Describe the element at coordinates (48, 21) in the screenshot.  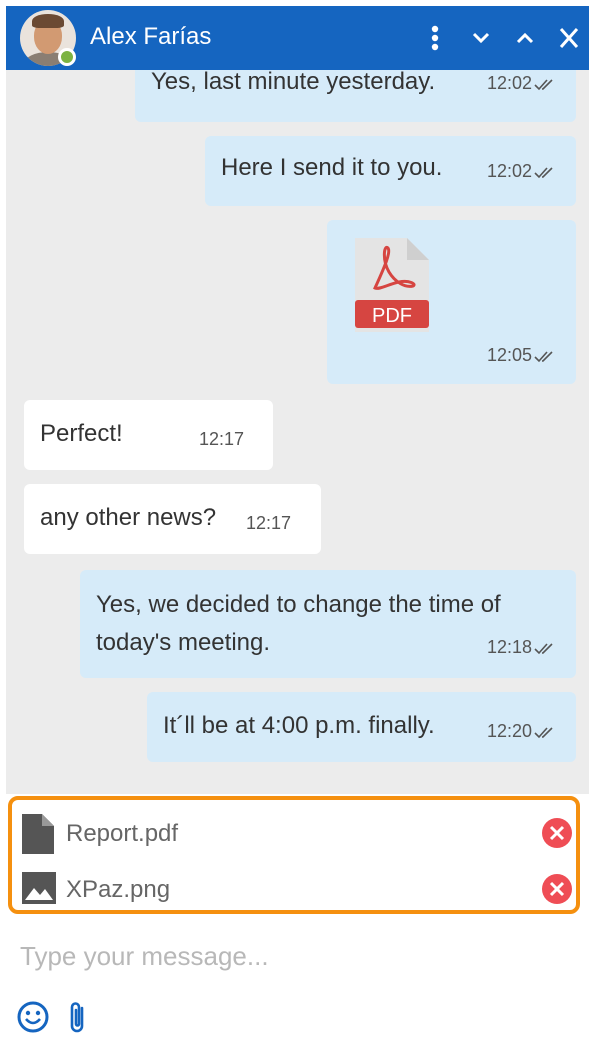
I see `avatar-hair` at that location.